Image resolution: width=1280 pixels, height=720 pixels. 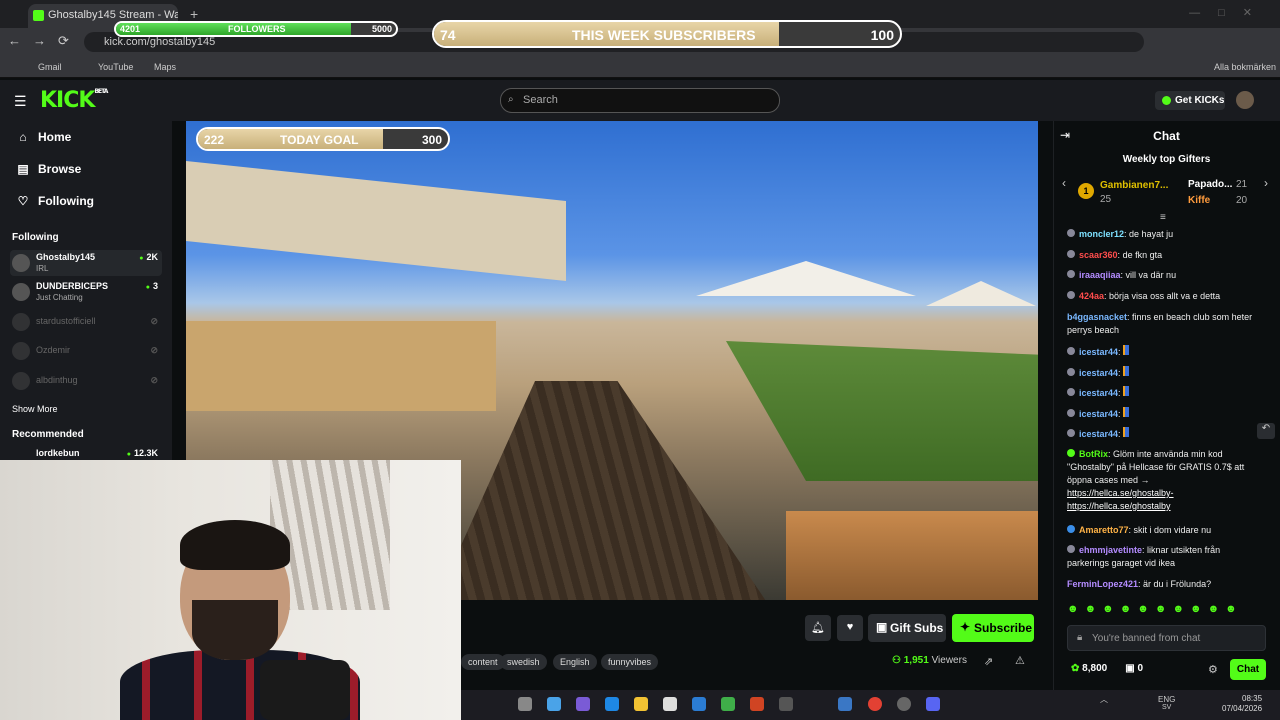 What do you see at coordinates (1110, 550) in the screenshot?
I see `chat-username: ehmmjavetinte` at bounding box center [1110, 550].